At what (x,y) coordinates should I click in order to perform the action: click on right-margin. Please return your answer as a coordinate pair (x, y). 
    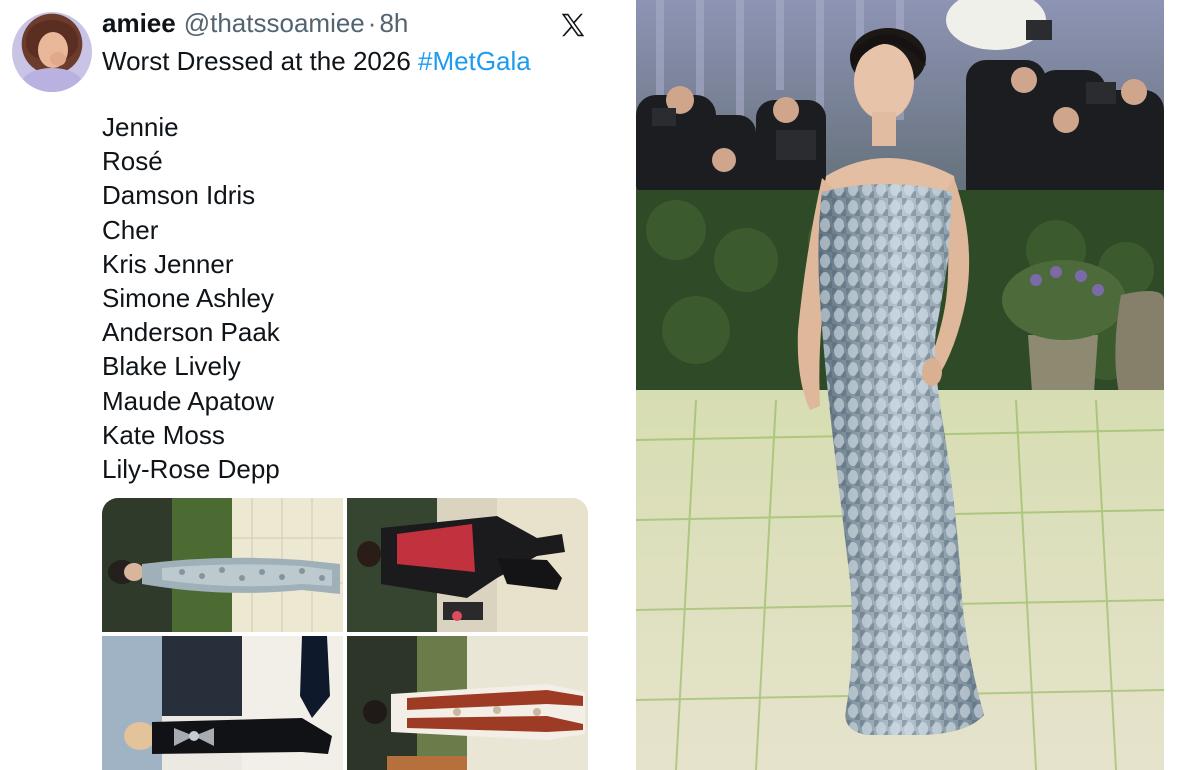
    Looking at the image, I should click on (1182, 385).